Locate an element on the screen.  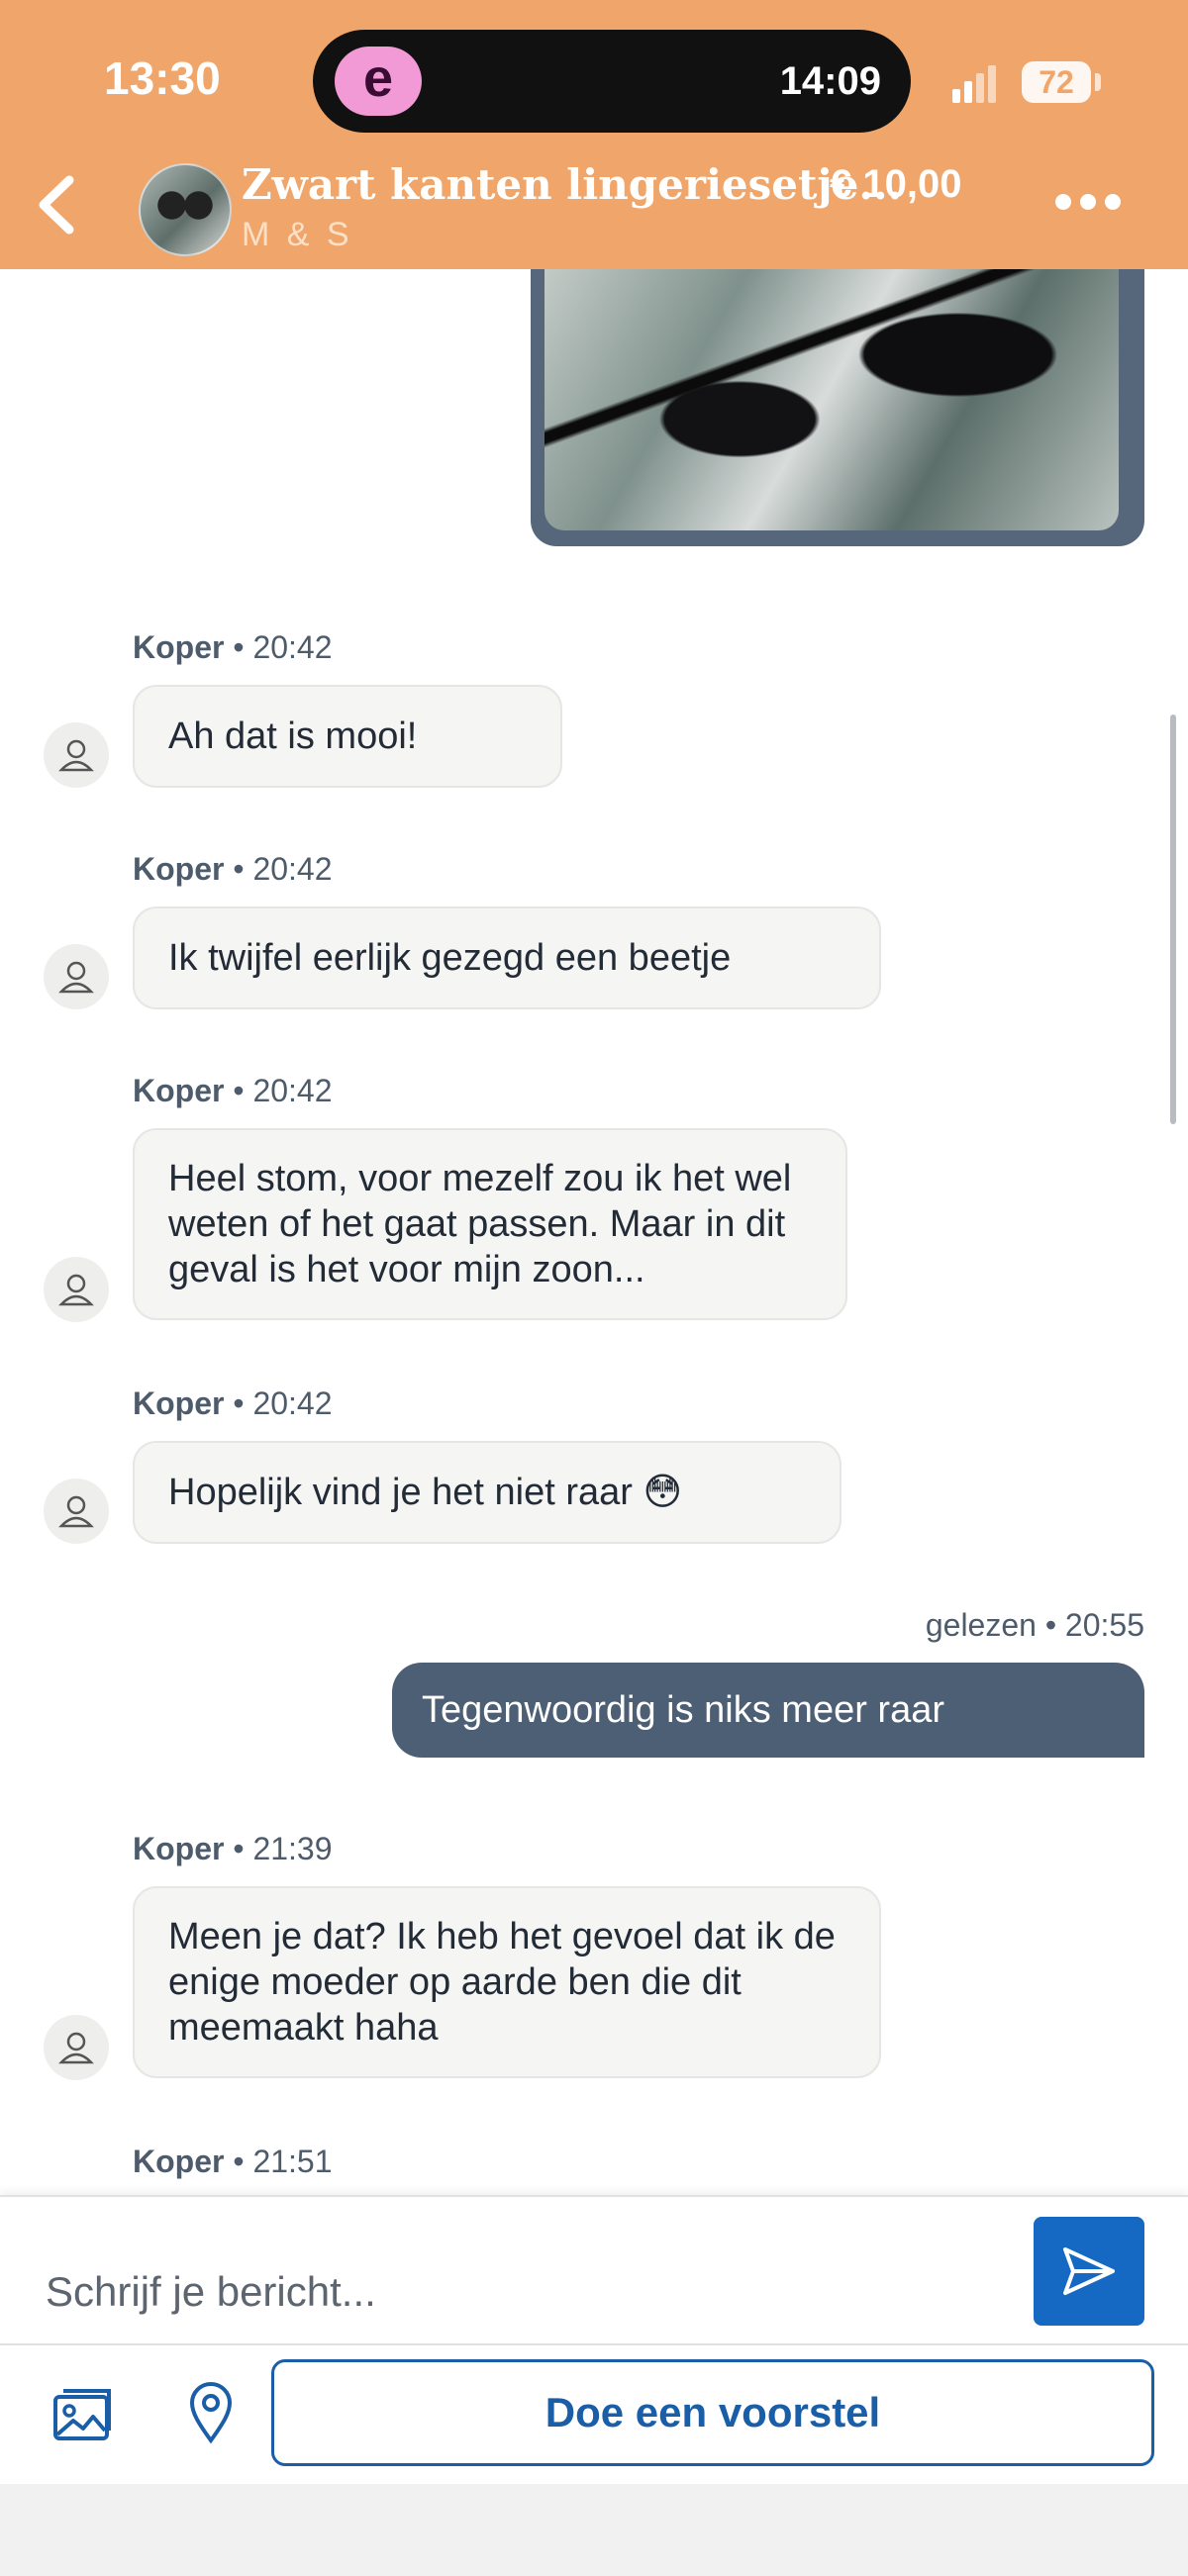
listing-thumbnail is located at coordinates (185, 209).